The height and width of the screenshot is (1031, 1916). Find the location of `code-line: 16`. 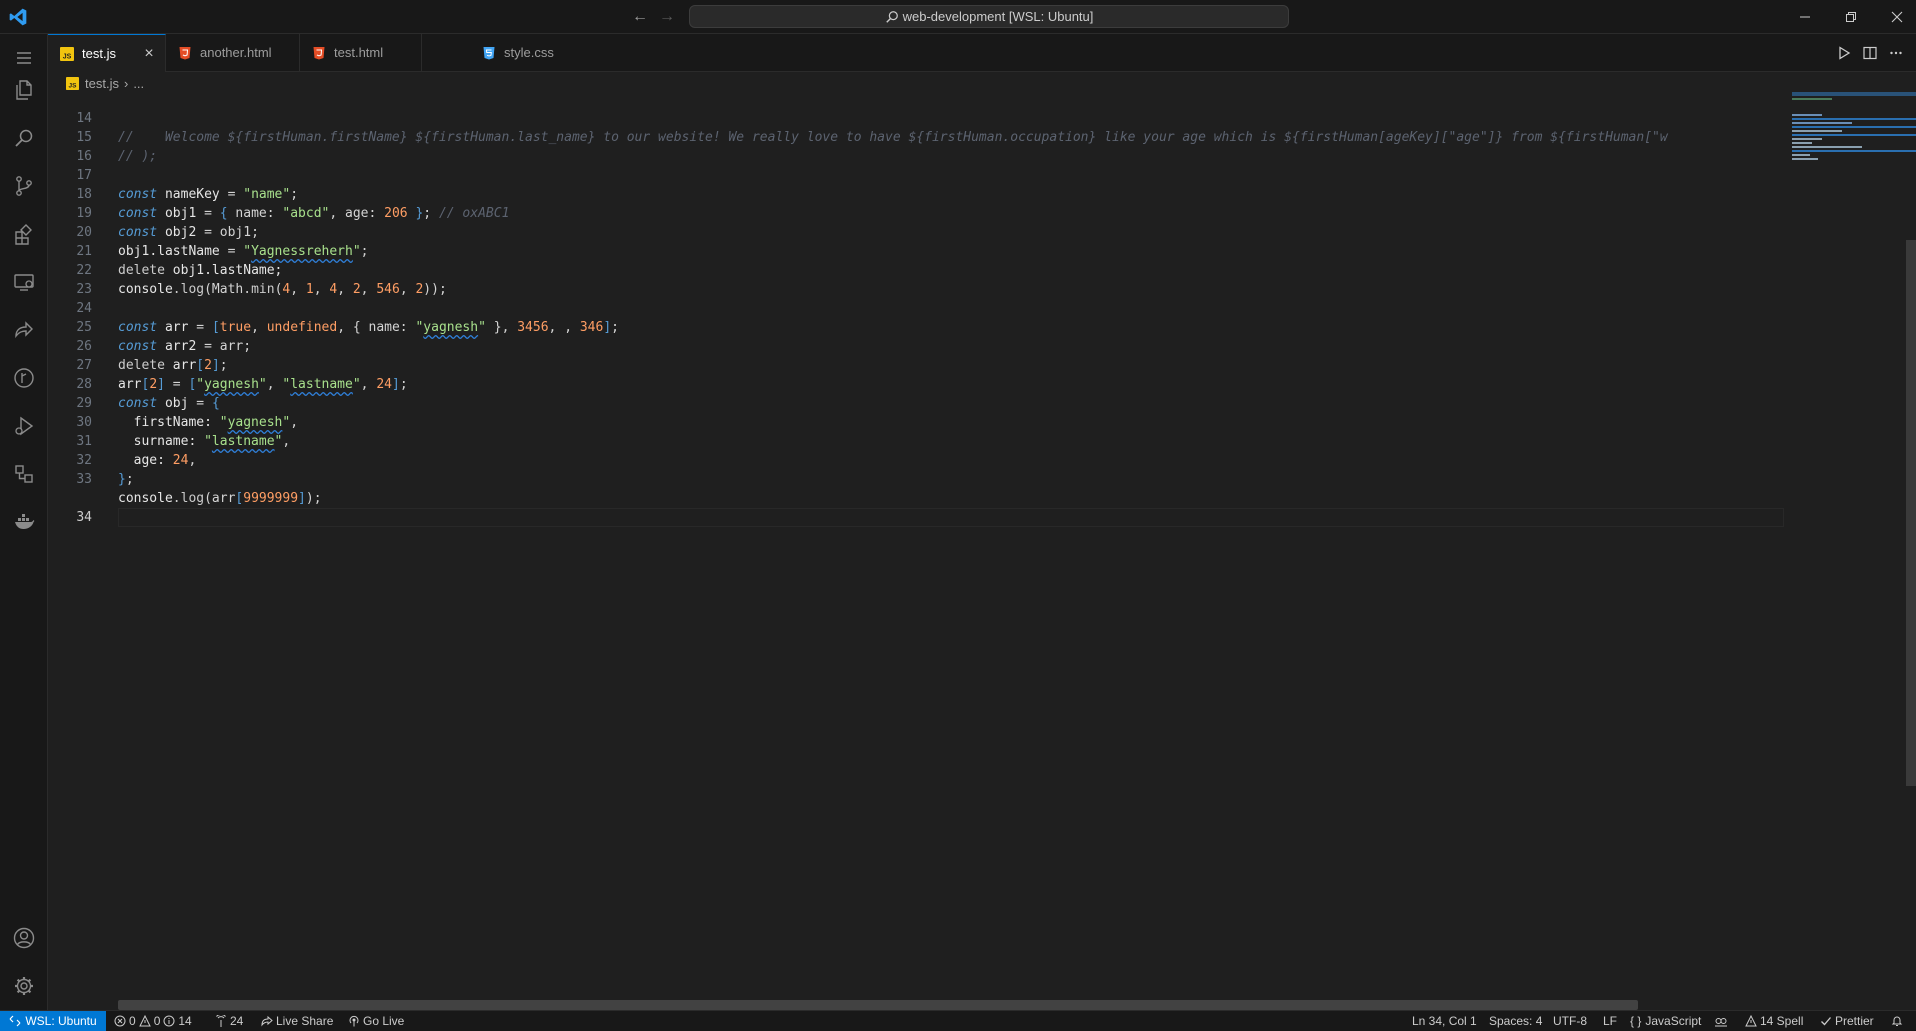

code-line: 16 is located at coordinates (918, 146).